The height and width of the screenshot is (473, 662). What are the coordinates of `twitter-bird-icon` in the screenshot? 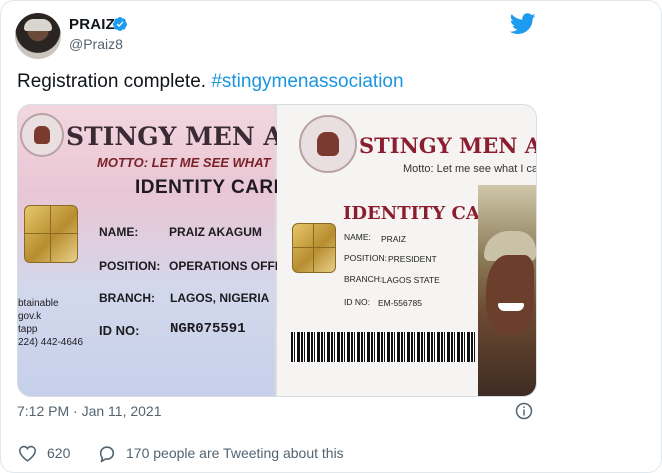 It's located at (523, 24).